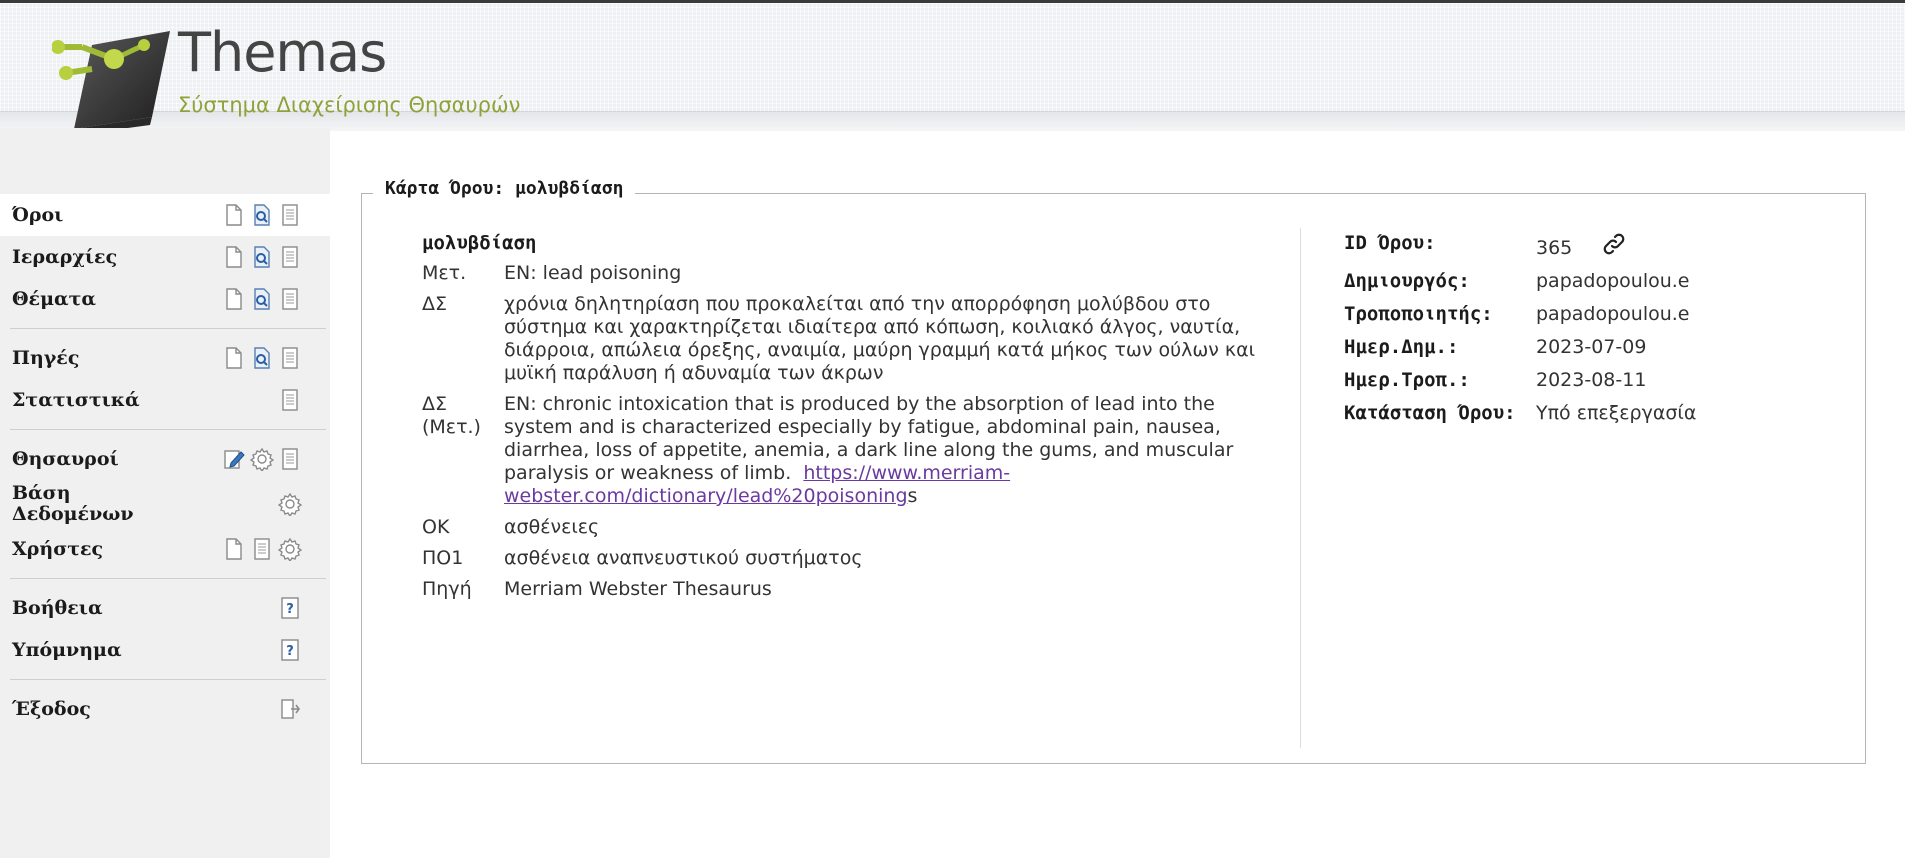 The width and height of the screenshot is (1905, 858). What do you see at coordinates (111, 83) in the screenshot?
I see `themas-logo-icon` at bounding box center [111, 83].